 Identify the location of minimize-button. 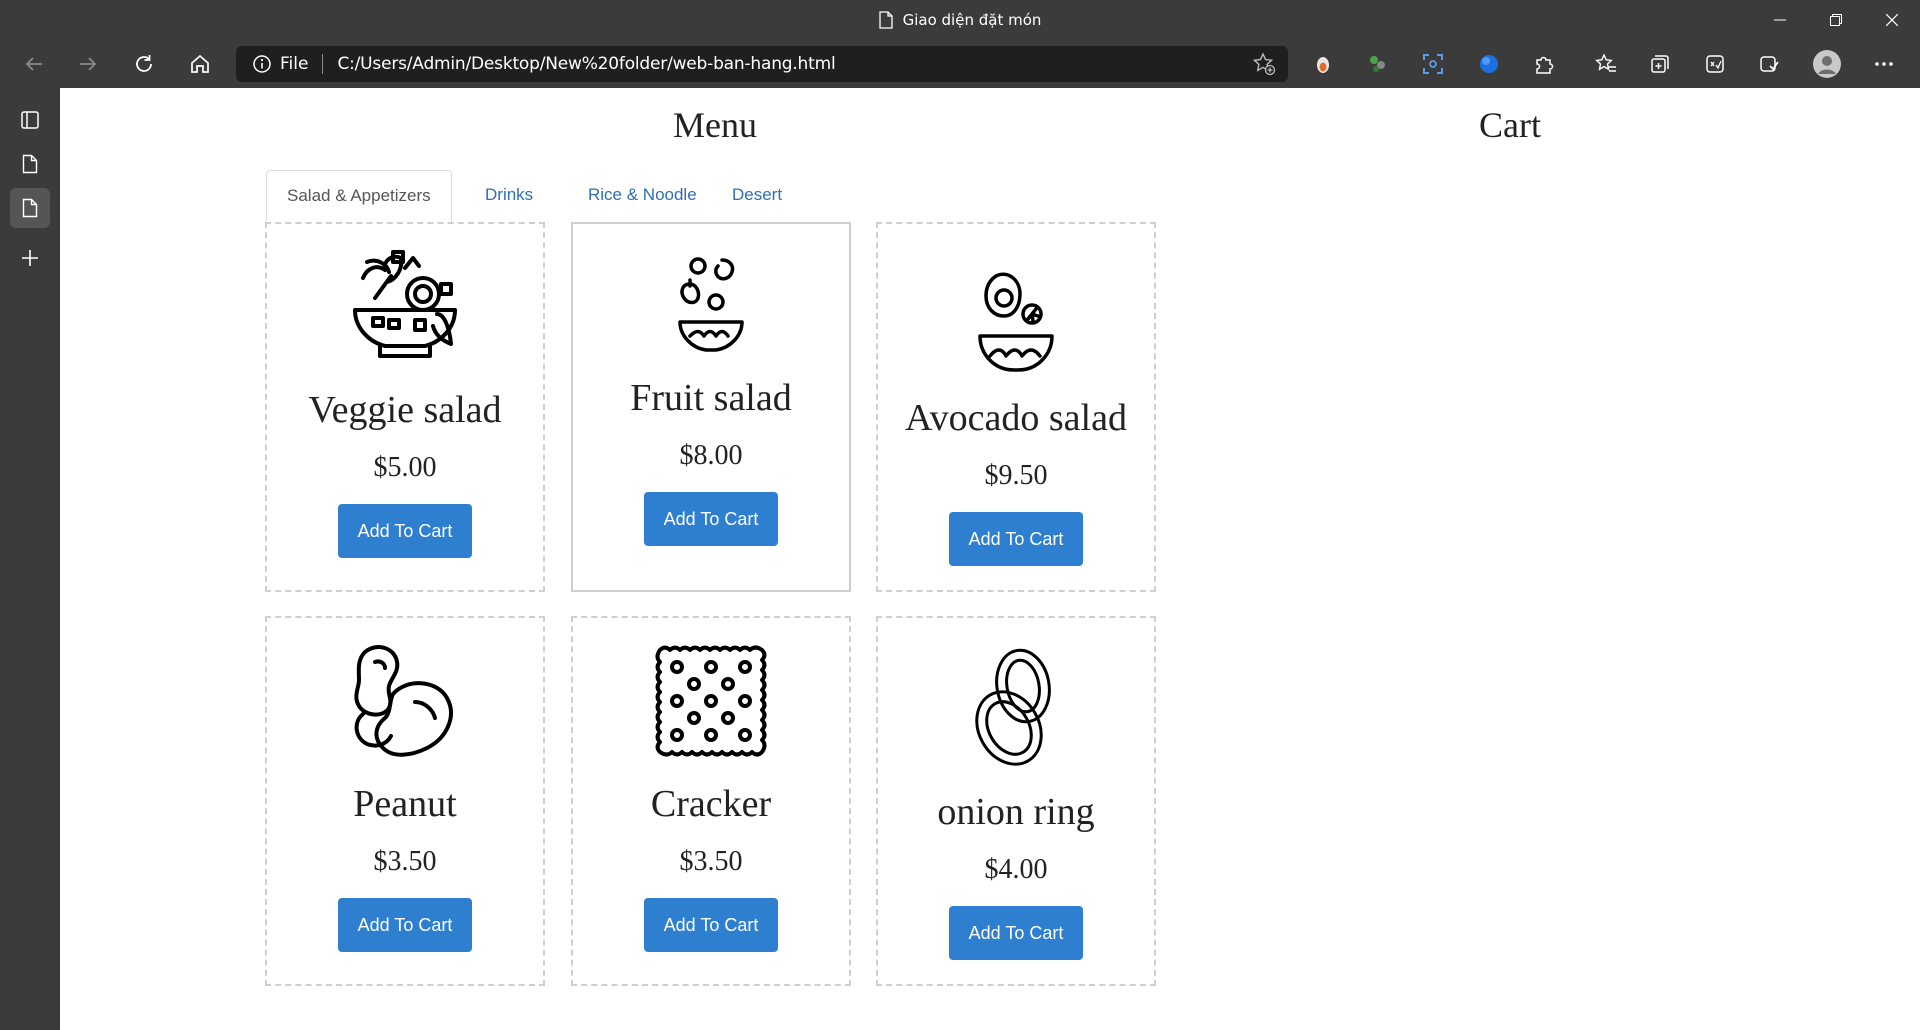
(1780, 20).